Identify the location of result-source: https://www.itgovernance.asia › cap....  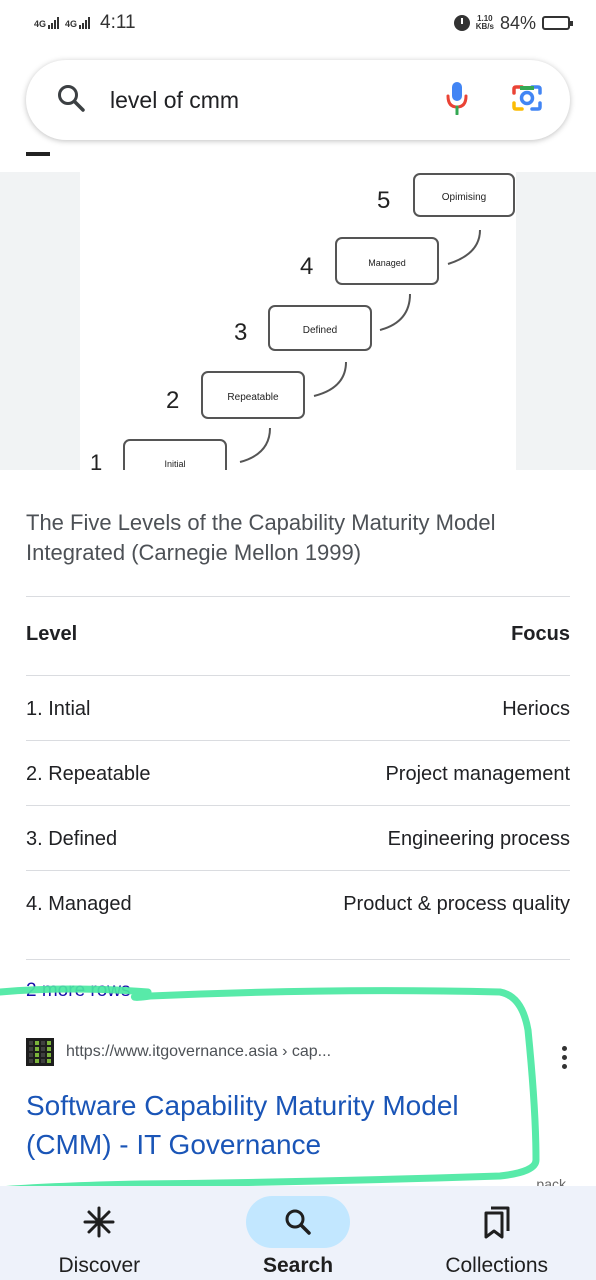
(298, 1052).